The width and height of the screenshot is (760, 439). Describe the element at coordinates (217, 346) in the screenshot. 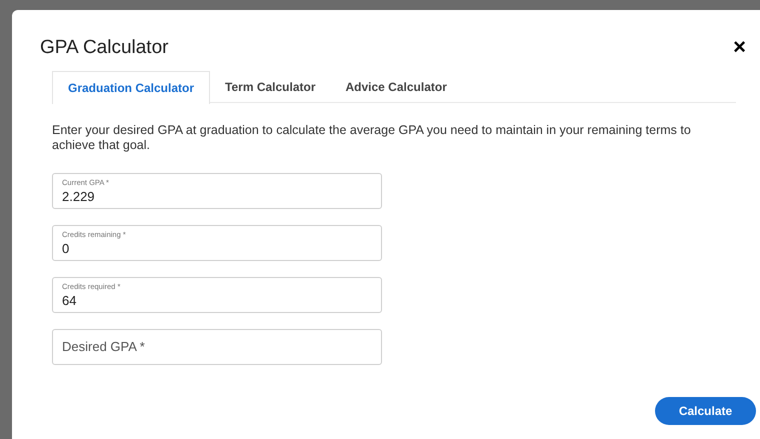

I see `input-field: Desired GPA *` at that location.